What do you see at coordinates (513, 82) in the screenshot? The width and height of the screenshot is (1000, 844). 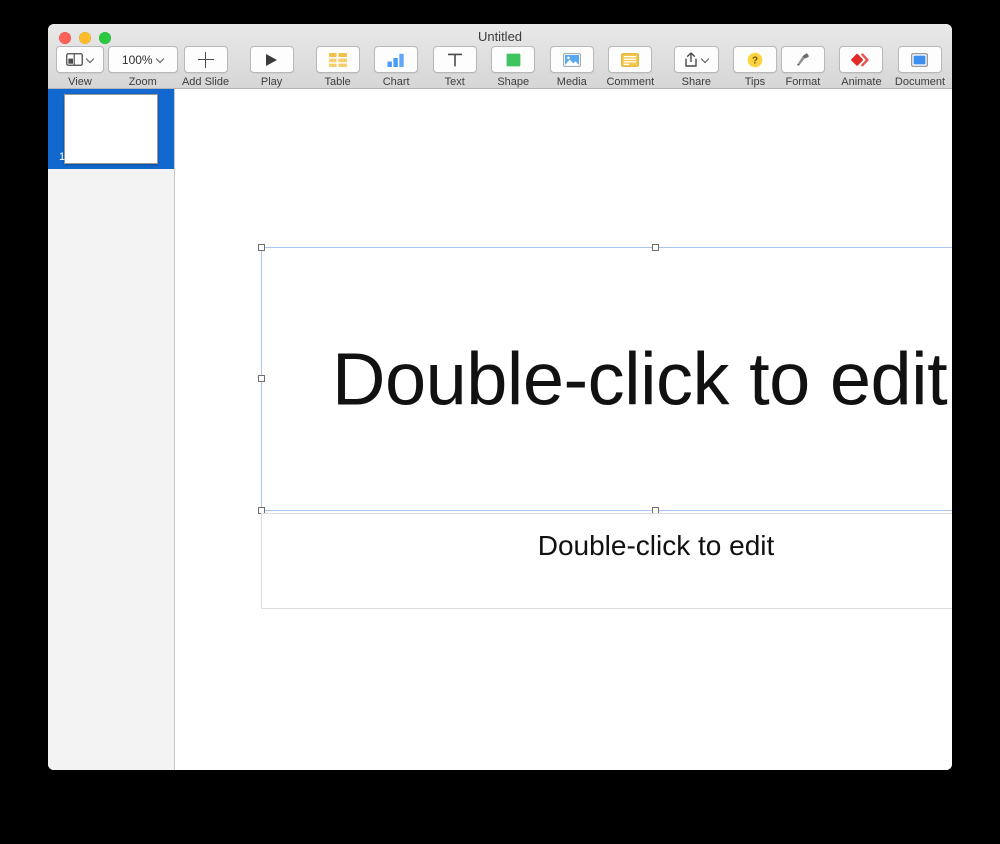 I see `shape-label: Shape` at bounding box center [513, 82].